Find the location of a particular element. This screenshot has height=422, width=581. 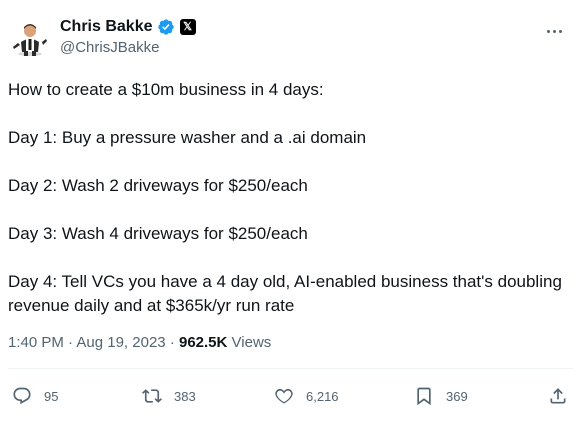

share-icon is located at coordinates (558, 396).